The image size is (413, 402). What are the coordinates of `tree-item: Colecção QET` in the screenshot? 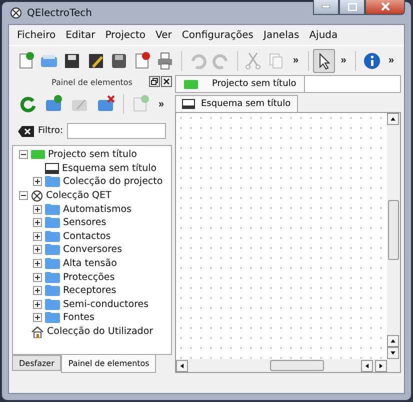 It's located at (79, 196).